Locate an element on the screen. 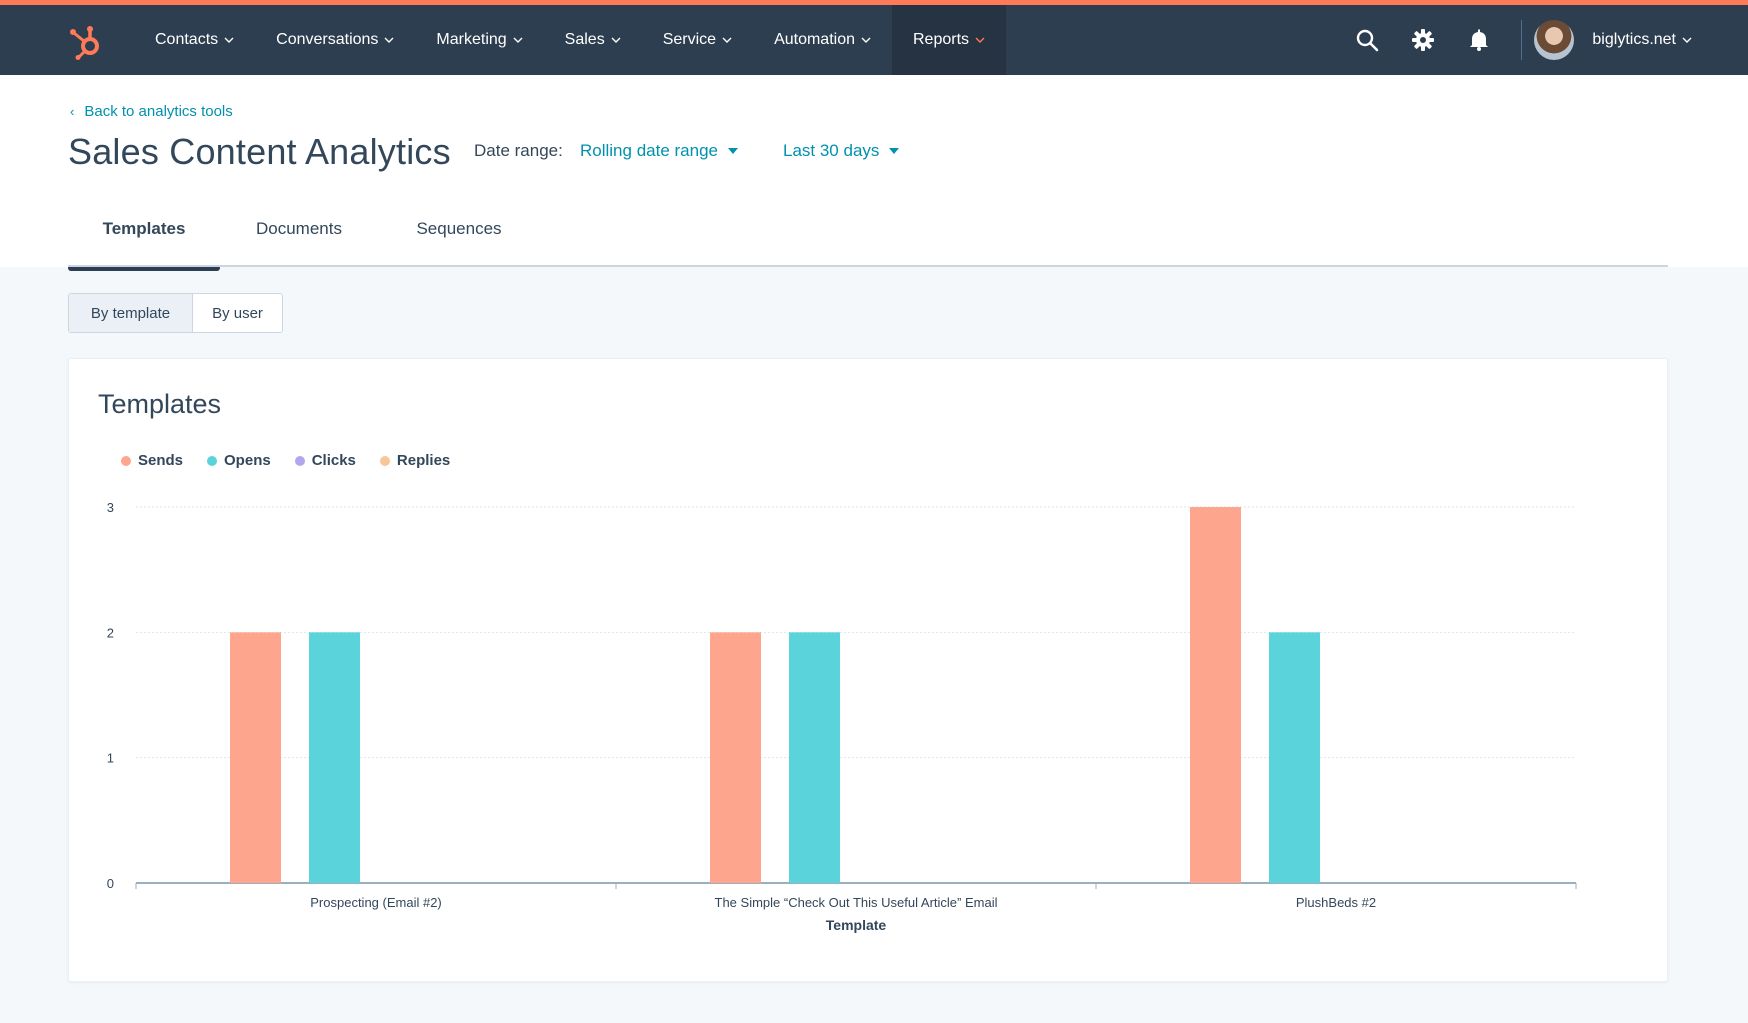  hubspot-logo-icon is located at coordinates (87, 42).